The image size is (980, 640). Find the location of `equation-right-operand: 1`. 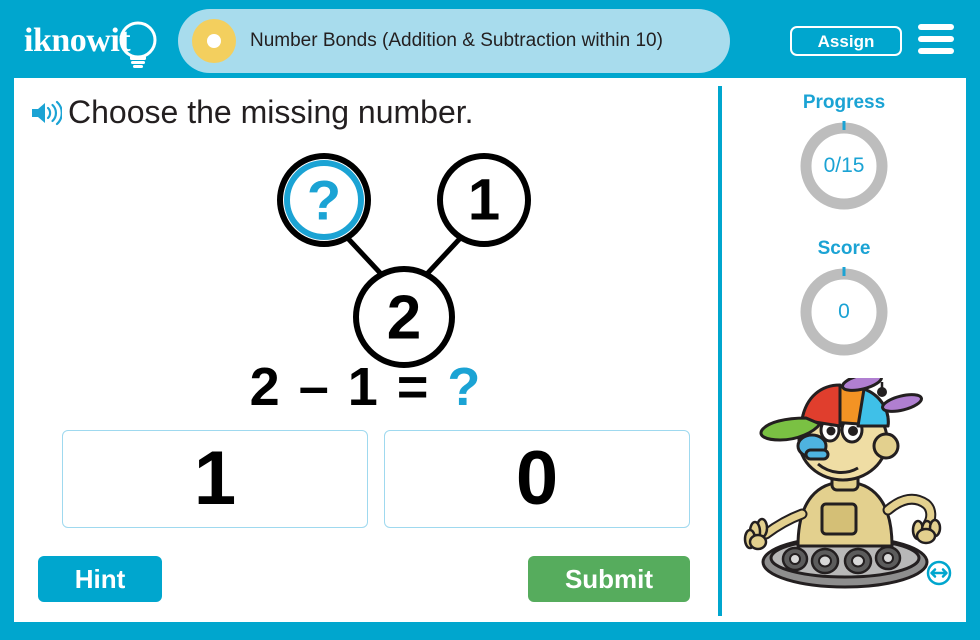

equation-right-operand: 1 is located at coordinates (363, 387).